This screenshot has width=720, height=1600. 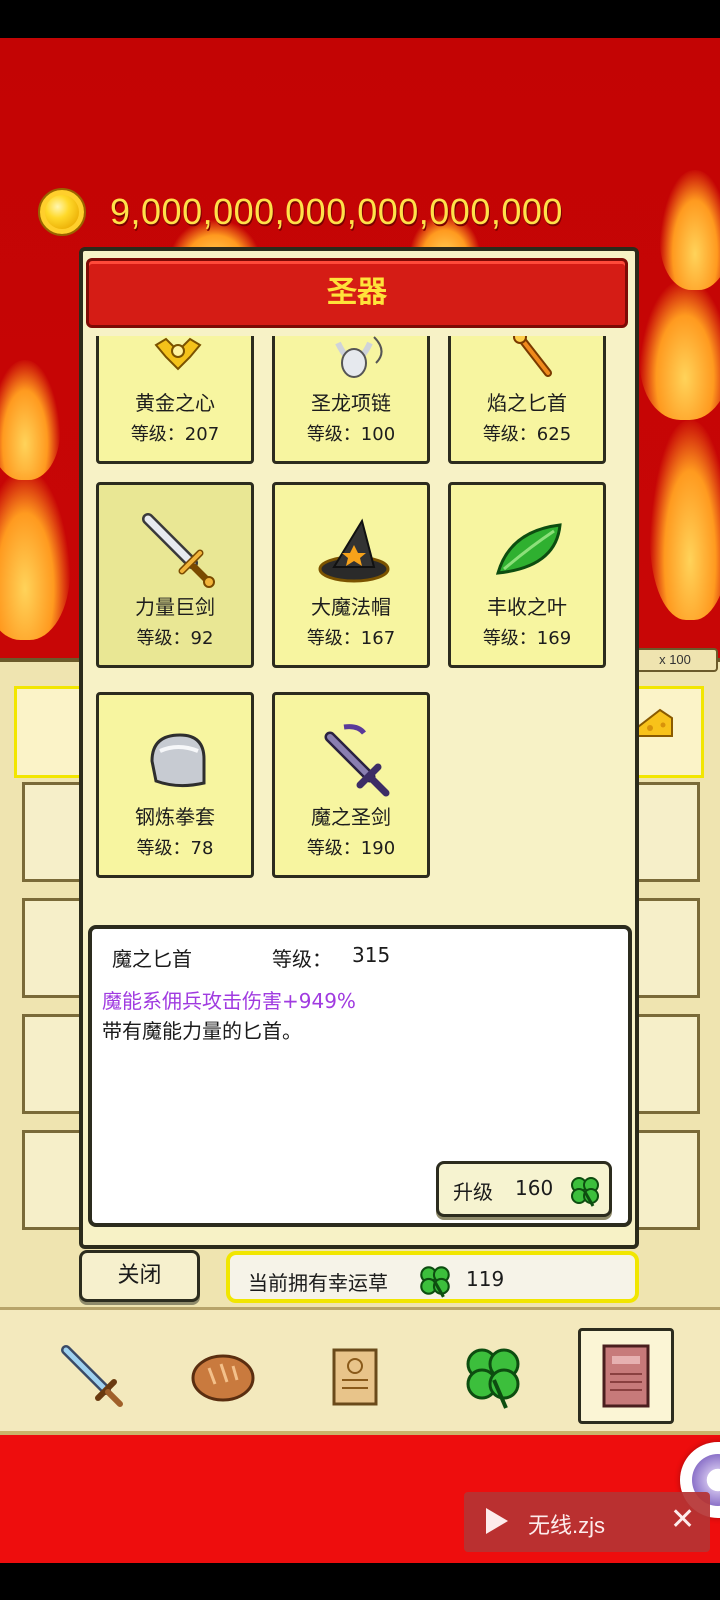 What do you see at coordinates (473, 1192) in the screenshot?
I see `upgrade-label: 升级` at bounding box center [473, 1192].